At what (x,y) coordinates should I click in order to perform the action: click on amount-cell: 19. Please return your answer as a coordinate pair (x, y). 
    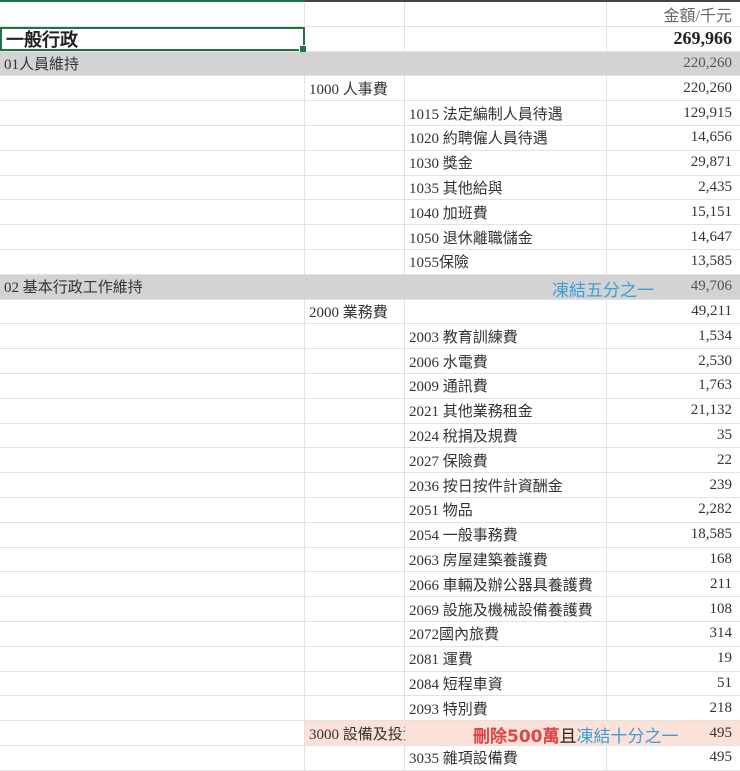
    Looking at the image, I should click on (673, 659).